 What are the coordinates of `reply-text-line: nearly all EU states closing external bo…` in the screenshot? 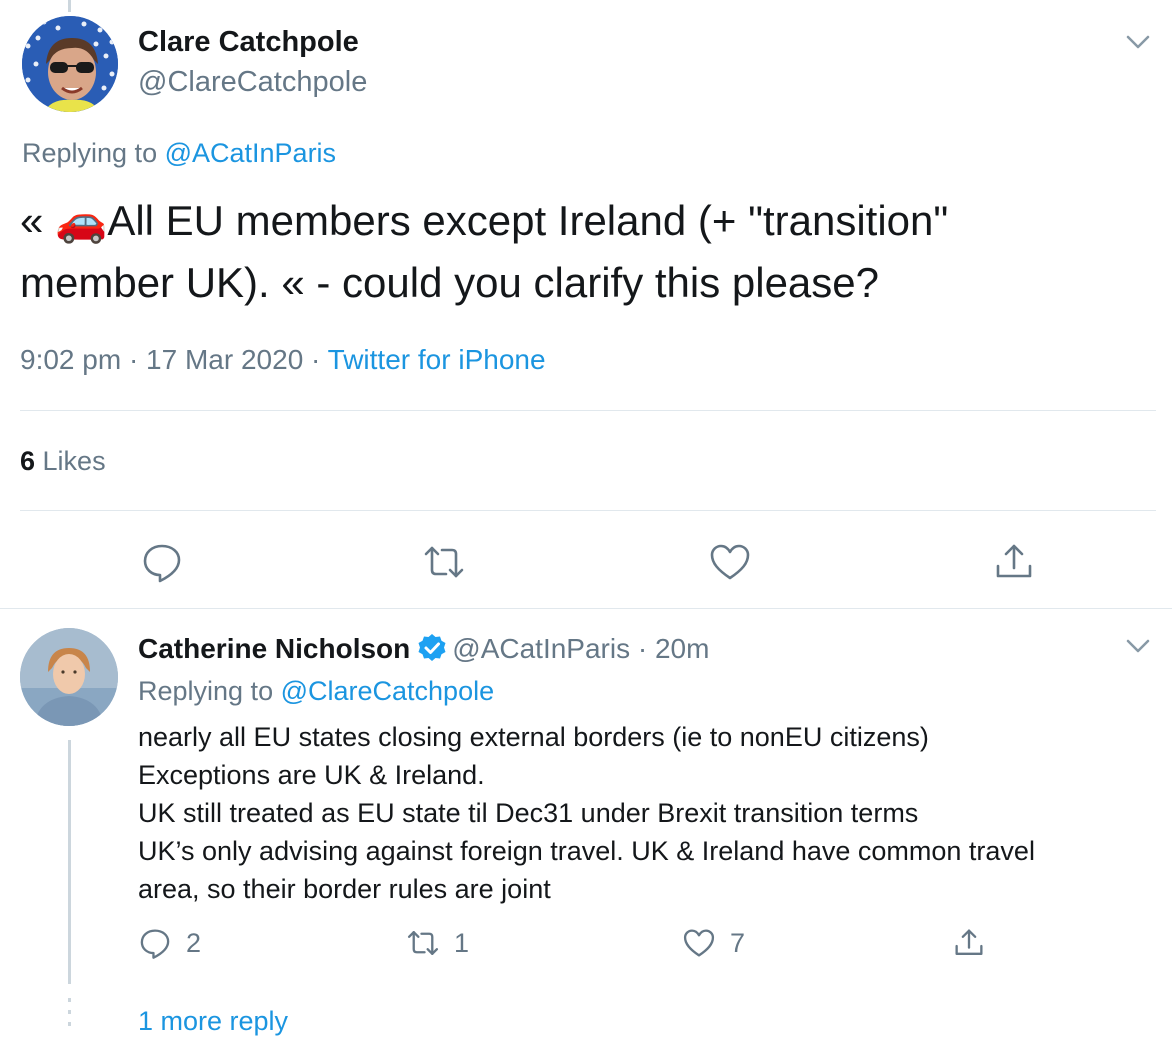 It's located at (533, 737).